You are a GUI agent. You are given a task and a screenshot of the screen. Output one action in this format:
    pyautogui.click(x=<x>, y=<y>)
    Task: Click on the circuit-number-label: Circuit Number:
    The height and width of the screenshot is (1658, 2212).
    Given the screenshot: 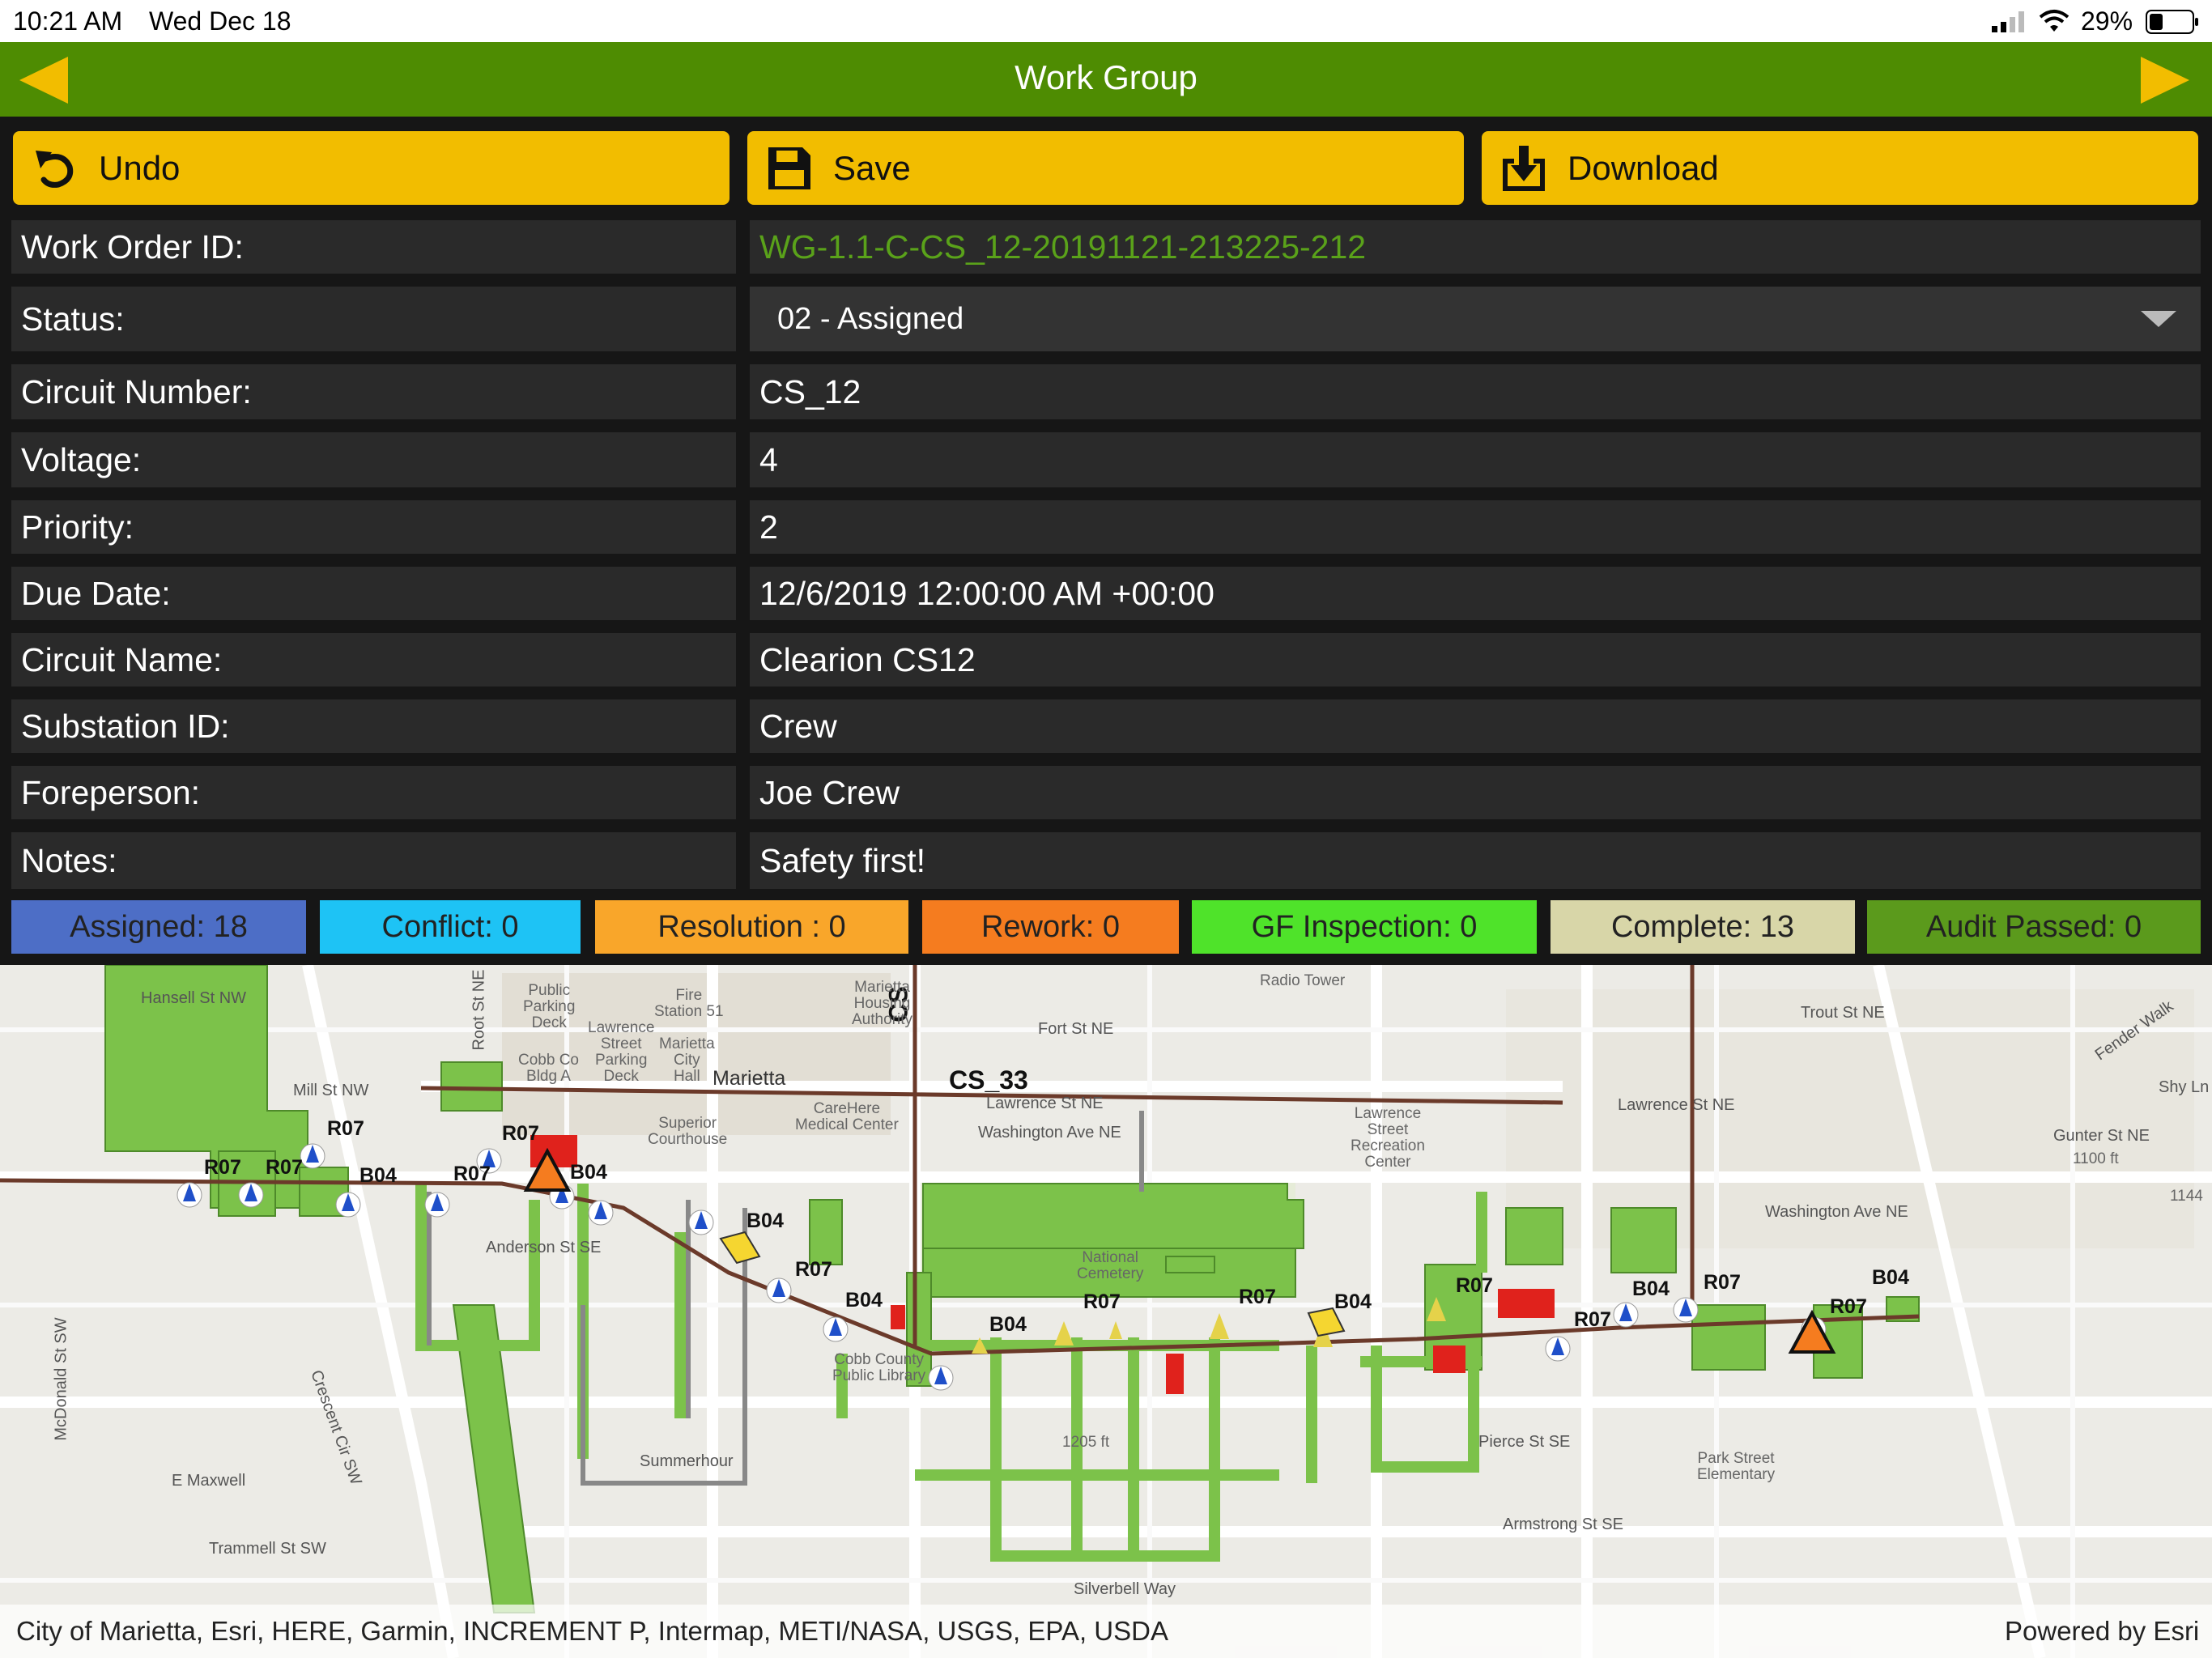 What is the action you would take?
    pyautogui.click(x=374, y=391)
    